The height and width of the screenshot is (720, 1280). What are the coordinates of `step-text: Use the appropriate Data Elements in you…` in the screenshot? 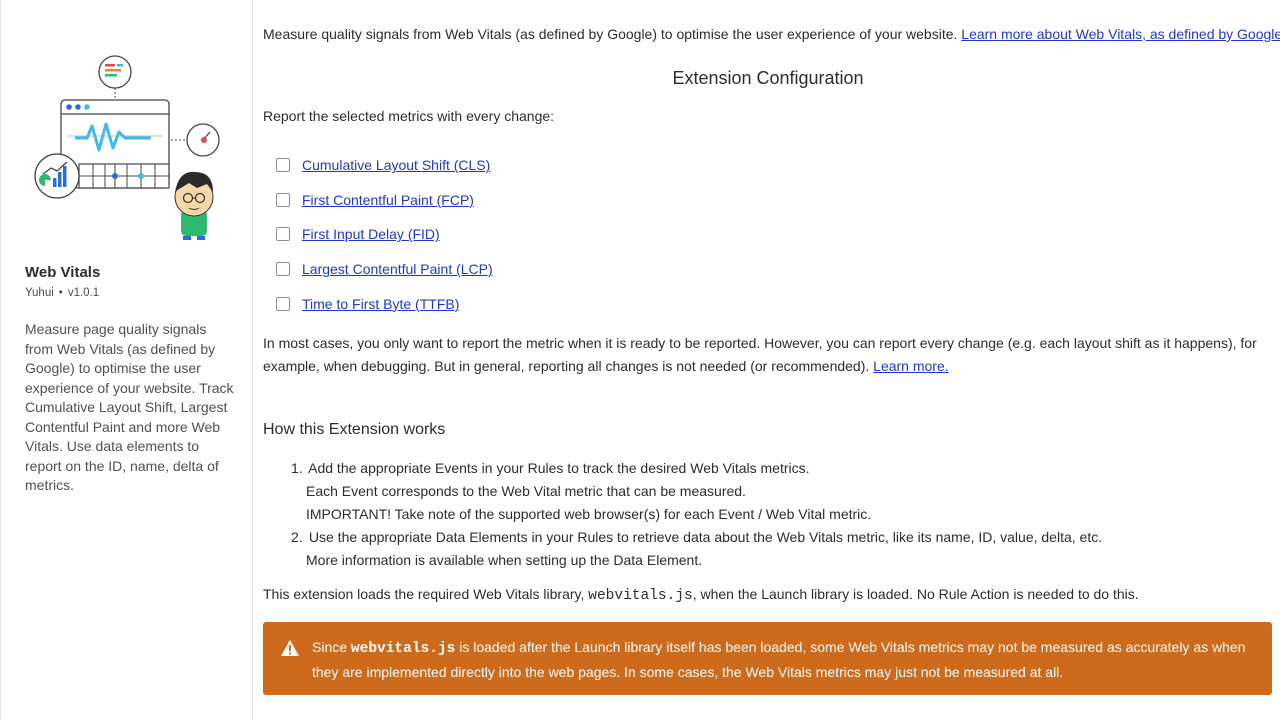 It's located at (705, 537).